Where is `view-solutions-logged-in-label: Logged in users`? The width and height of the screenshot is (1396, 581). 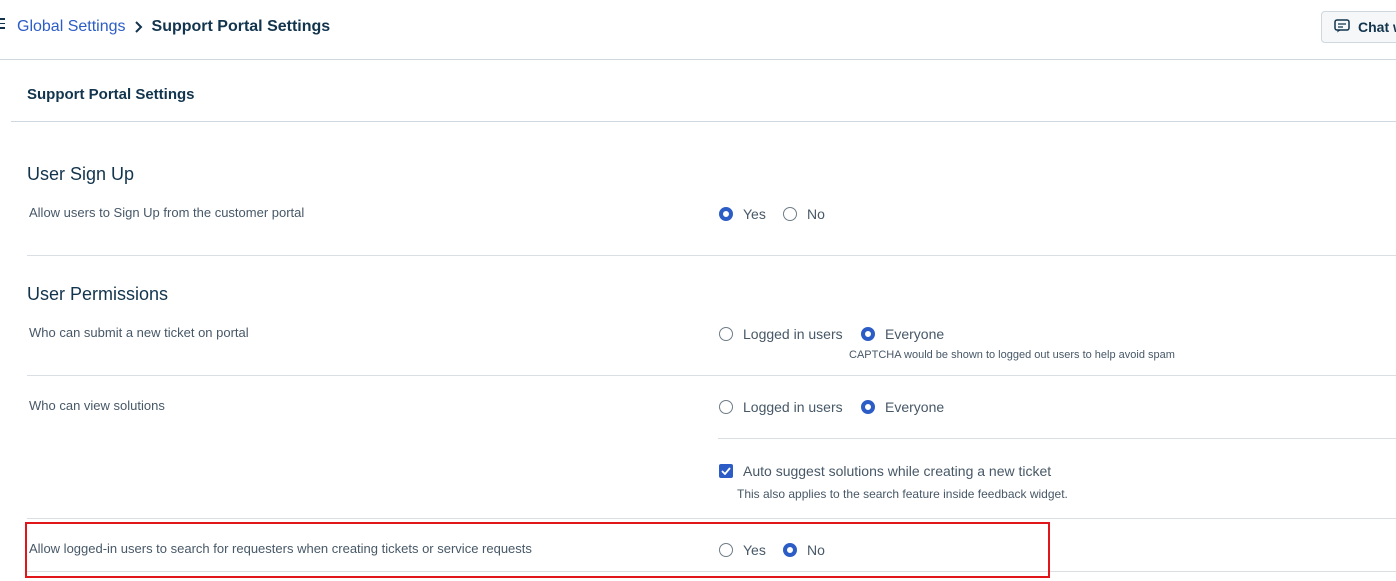
view-solutions-logged-in-label: Logged in users is located at coordinates (793, 407).